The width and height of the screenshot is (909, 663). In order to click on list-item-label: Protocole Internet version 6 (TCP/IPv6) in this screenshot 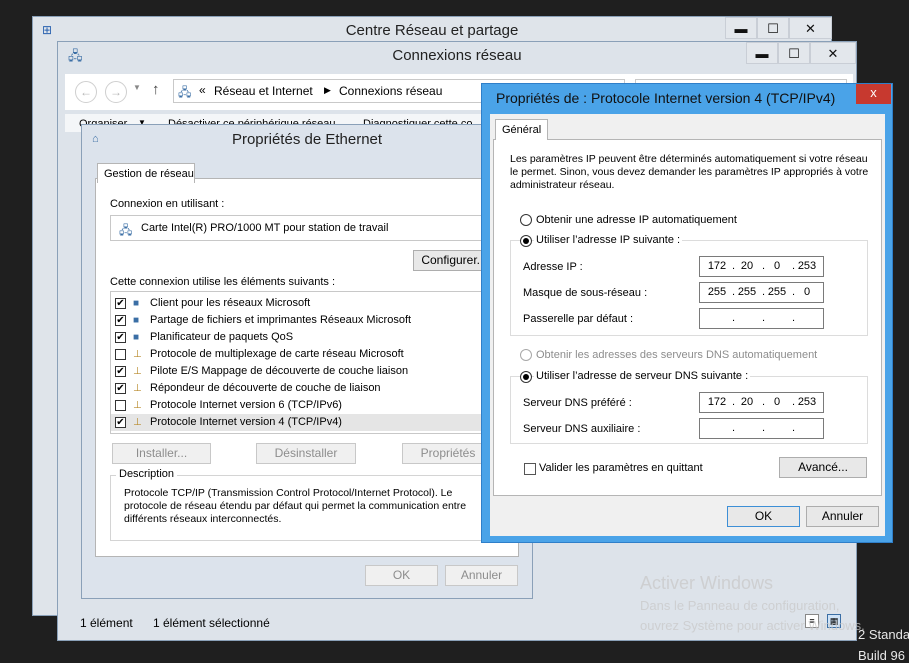, I will do `click(246, 405)`.